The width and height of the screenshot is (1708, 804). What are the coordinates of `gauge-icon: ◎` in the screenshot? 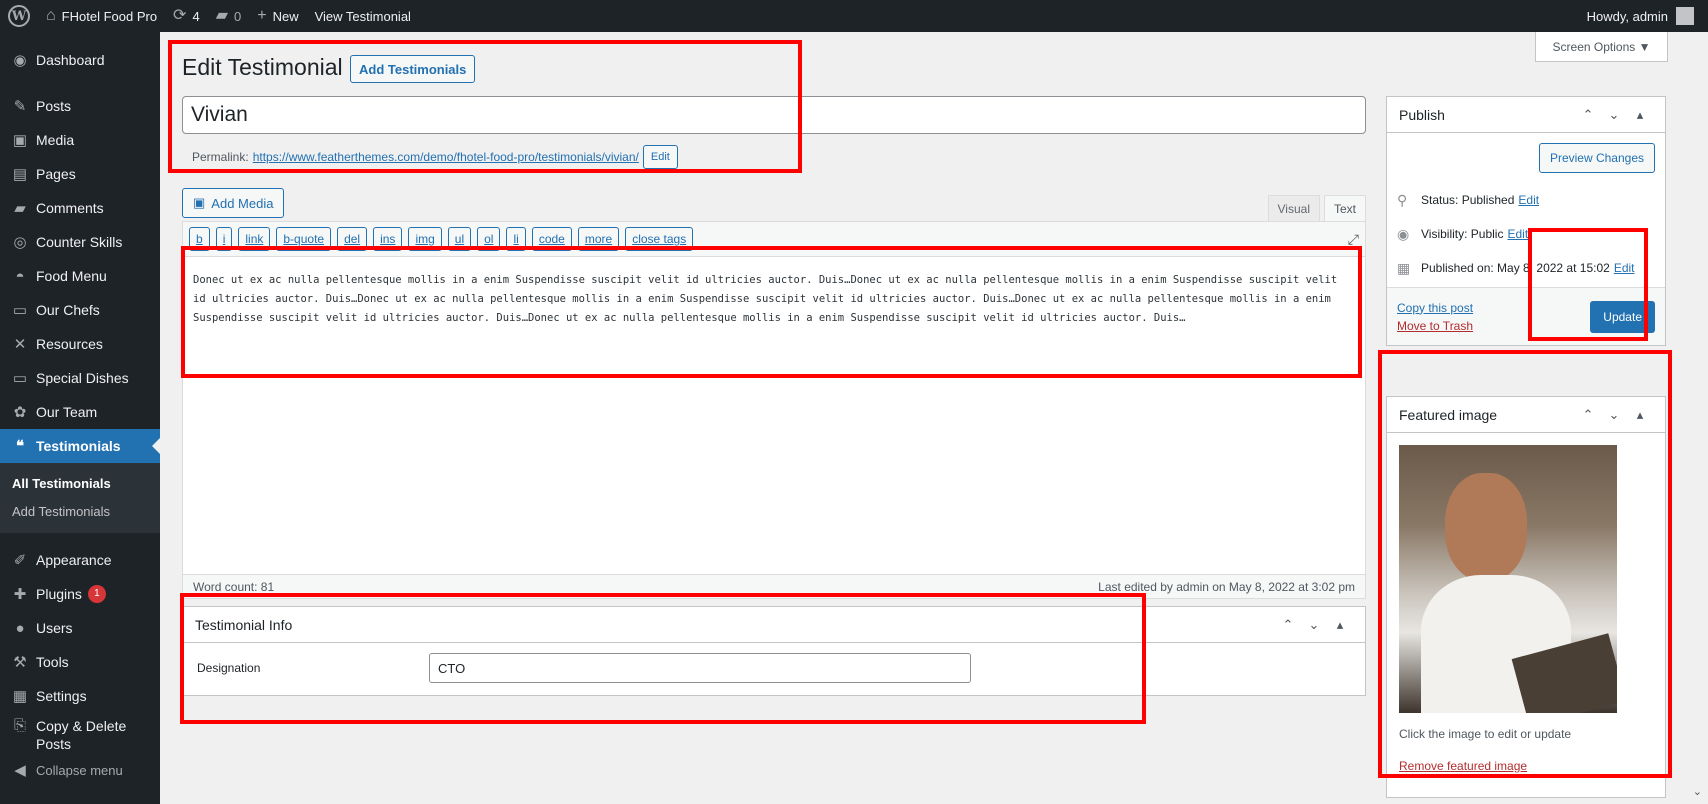 It's located at (20, 242).